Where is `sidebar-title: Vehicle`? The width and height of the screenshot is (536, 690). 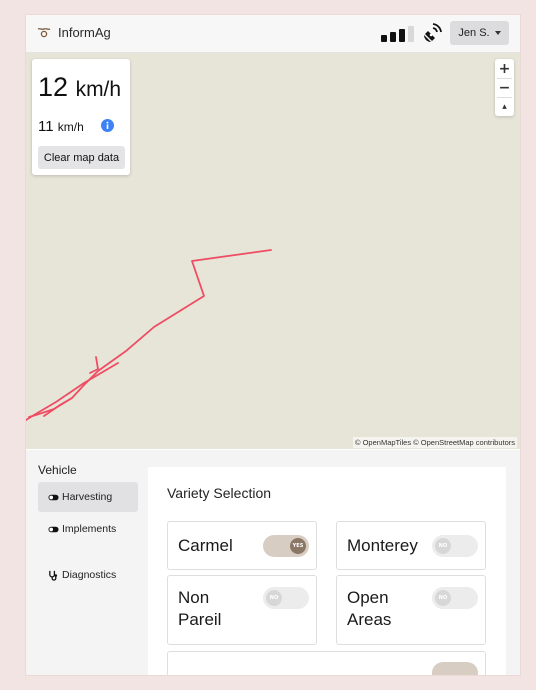 sidebar-title: Vehicle is located at coordinates (57, 470).